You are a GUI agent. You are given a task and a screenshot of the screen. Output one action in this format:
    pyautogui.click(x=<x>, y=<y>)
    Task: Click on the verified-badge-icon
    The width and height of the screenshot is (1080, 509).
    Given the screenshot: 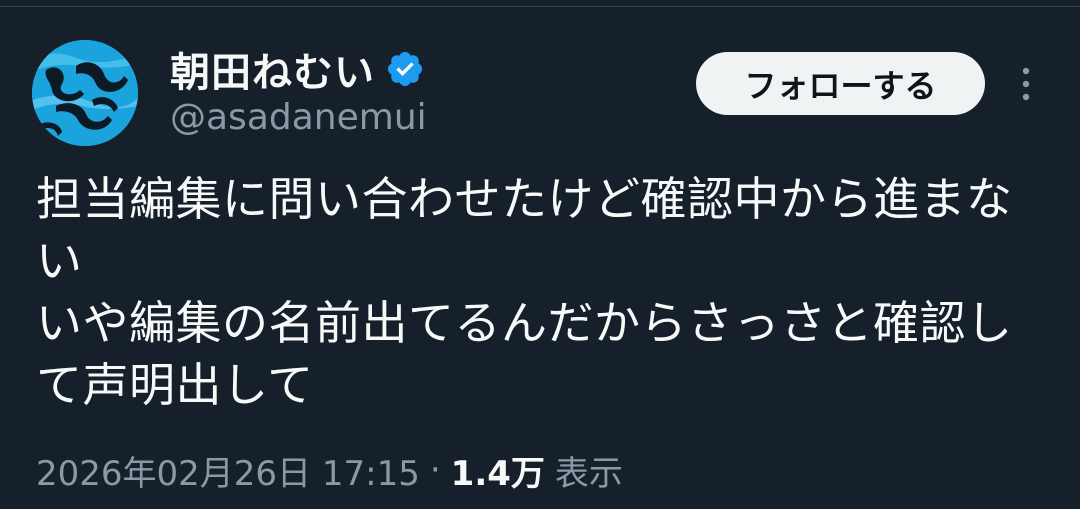 What is the action you would take?
    pyautogui.click(x=405, y=69)
    